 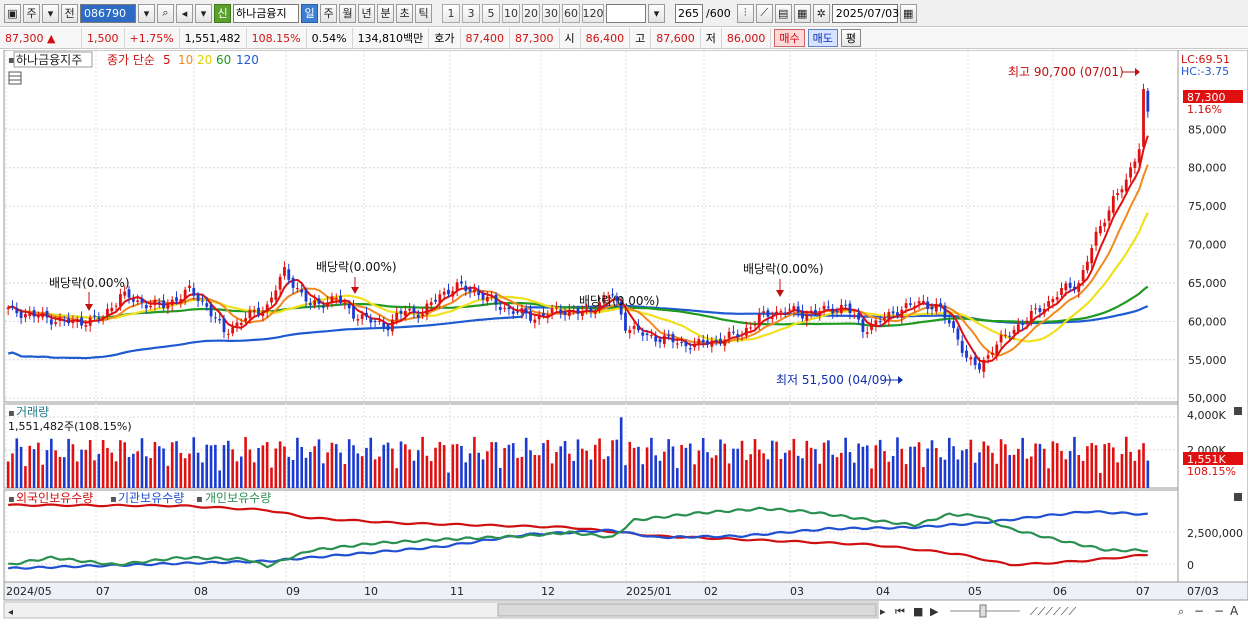 What do you see at coordinates (347, 13) in the screenshot?
I see `period-month: 월` at bounding box center [347, 13].